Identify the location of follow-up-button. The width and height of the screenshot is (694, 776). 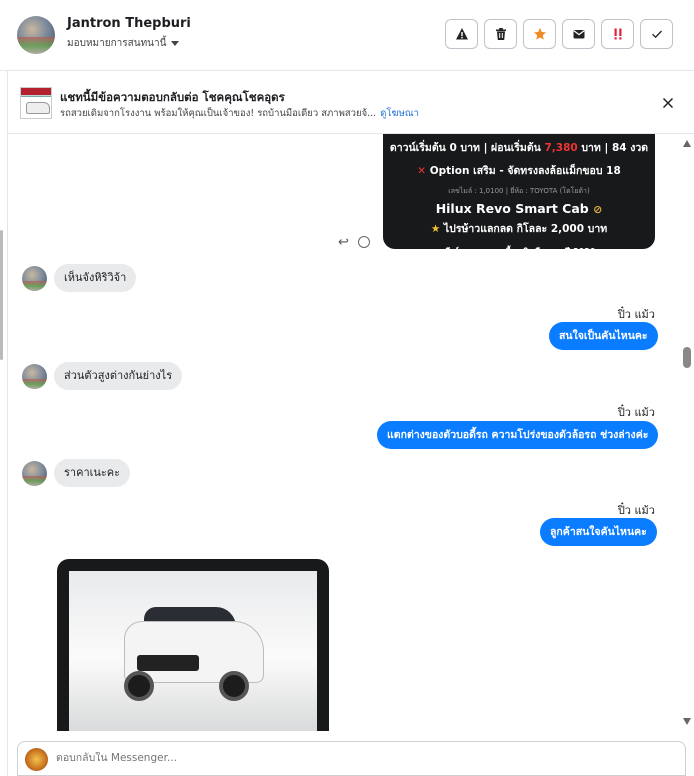
(617, 34).